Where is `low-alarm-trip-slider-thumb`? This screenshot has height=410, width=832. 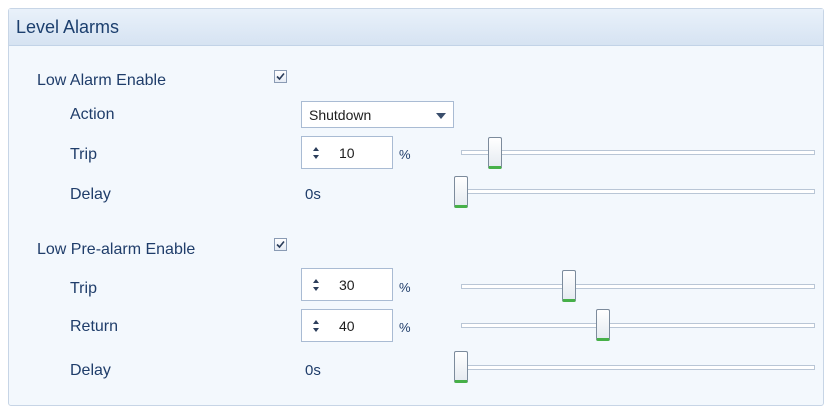
low-alarm-trip-slider-thumb is located at coordinates (495, 153).